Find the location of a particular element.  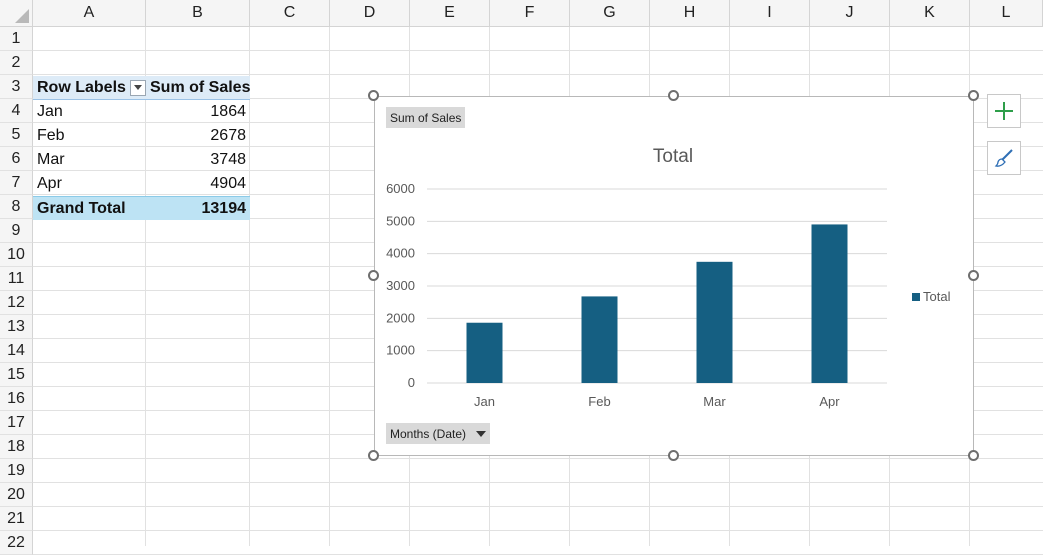

row-header-9: 9 is located at coordinates (16, 231).